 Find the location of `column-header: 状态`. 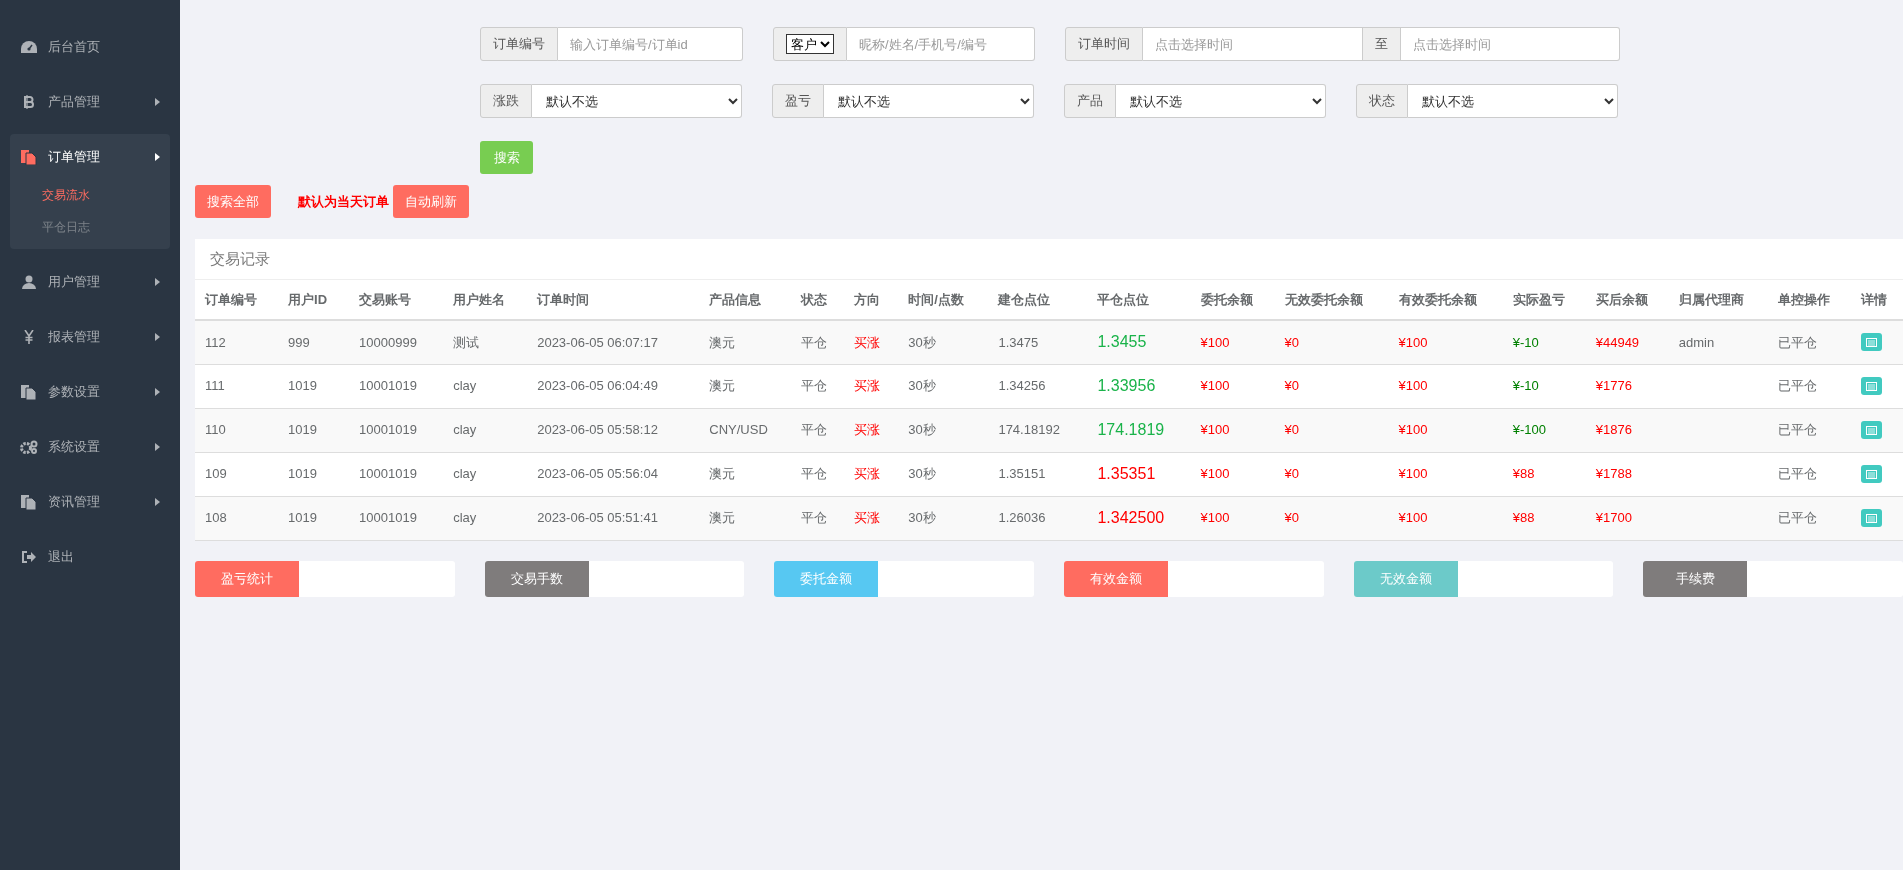

column-header: 状态 is located at coordinates (818, 300).